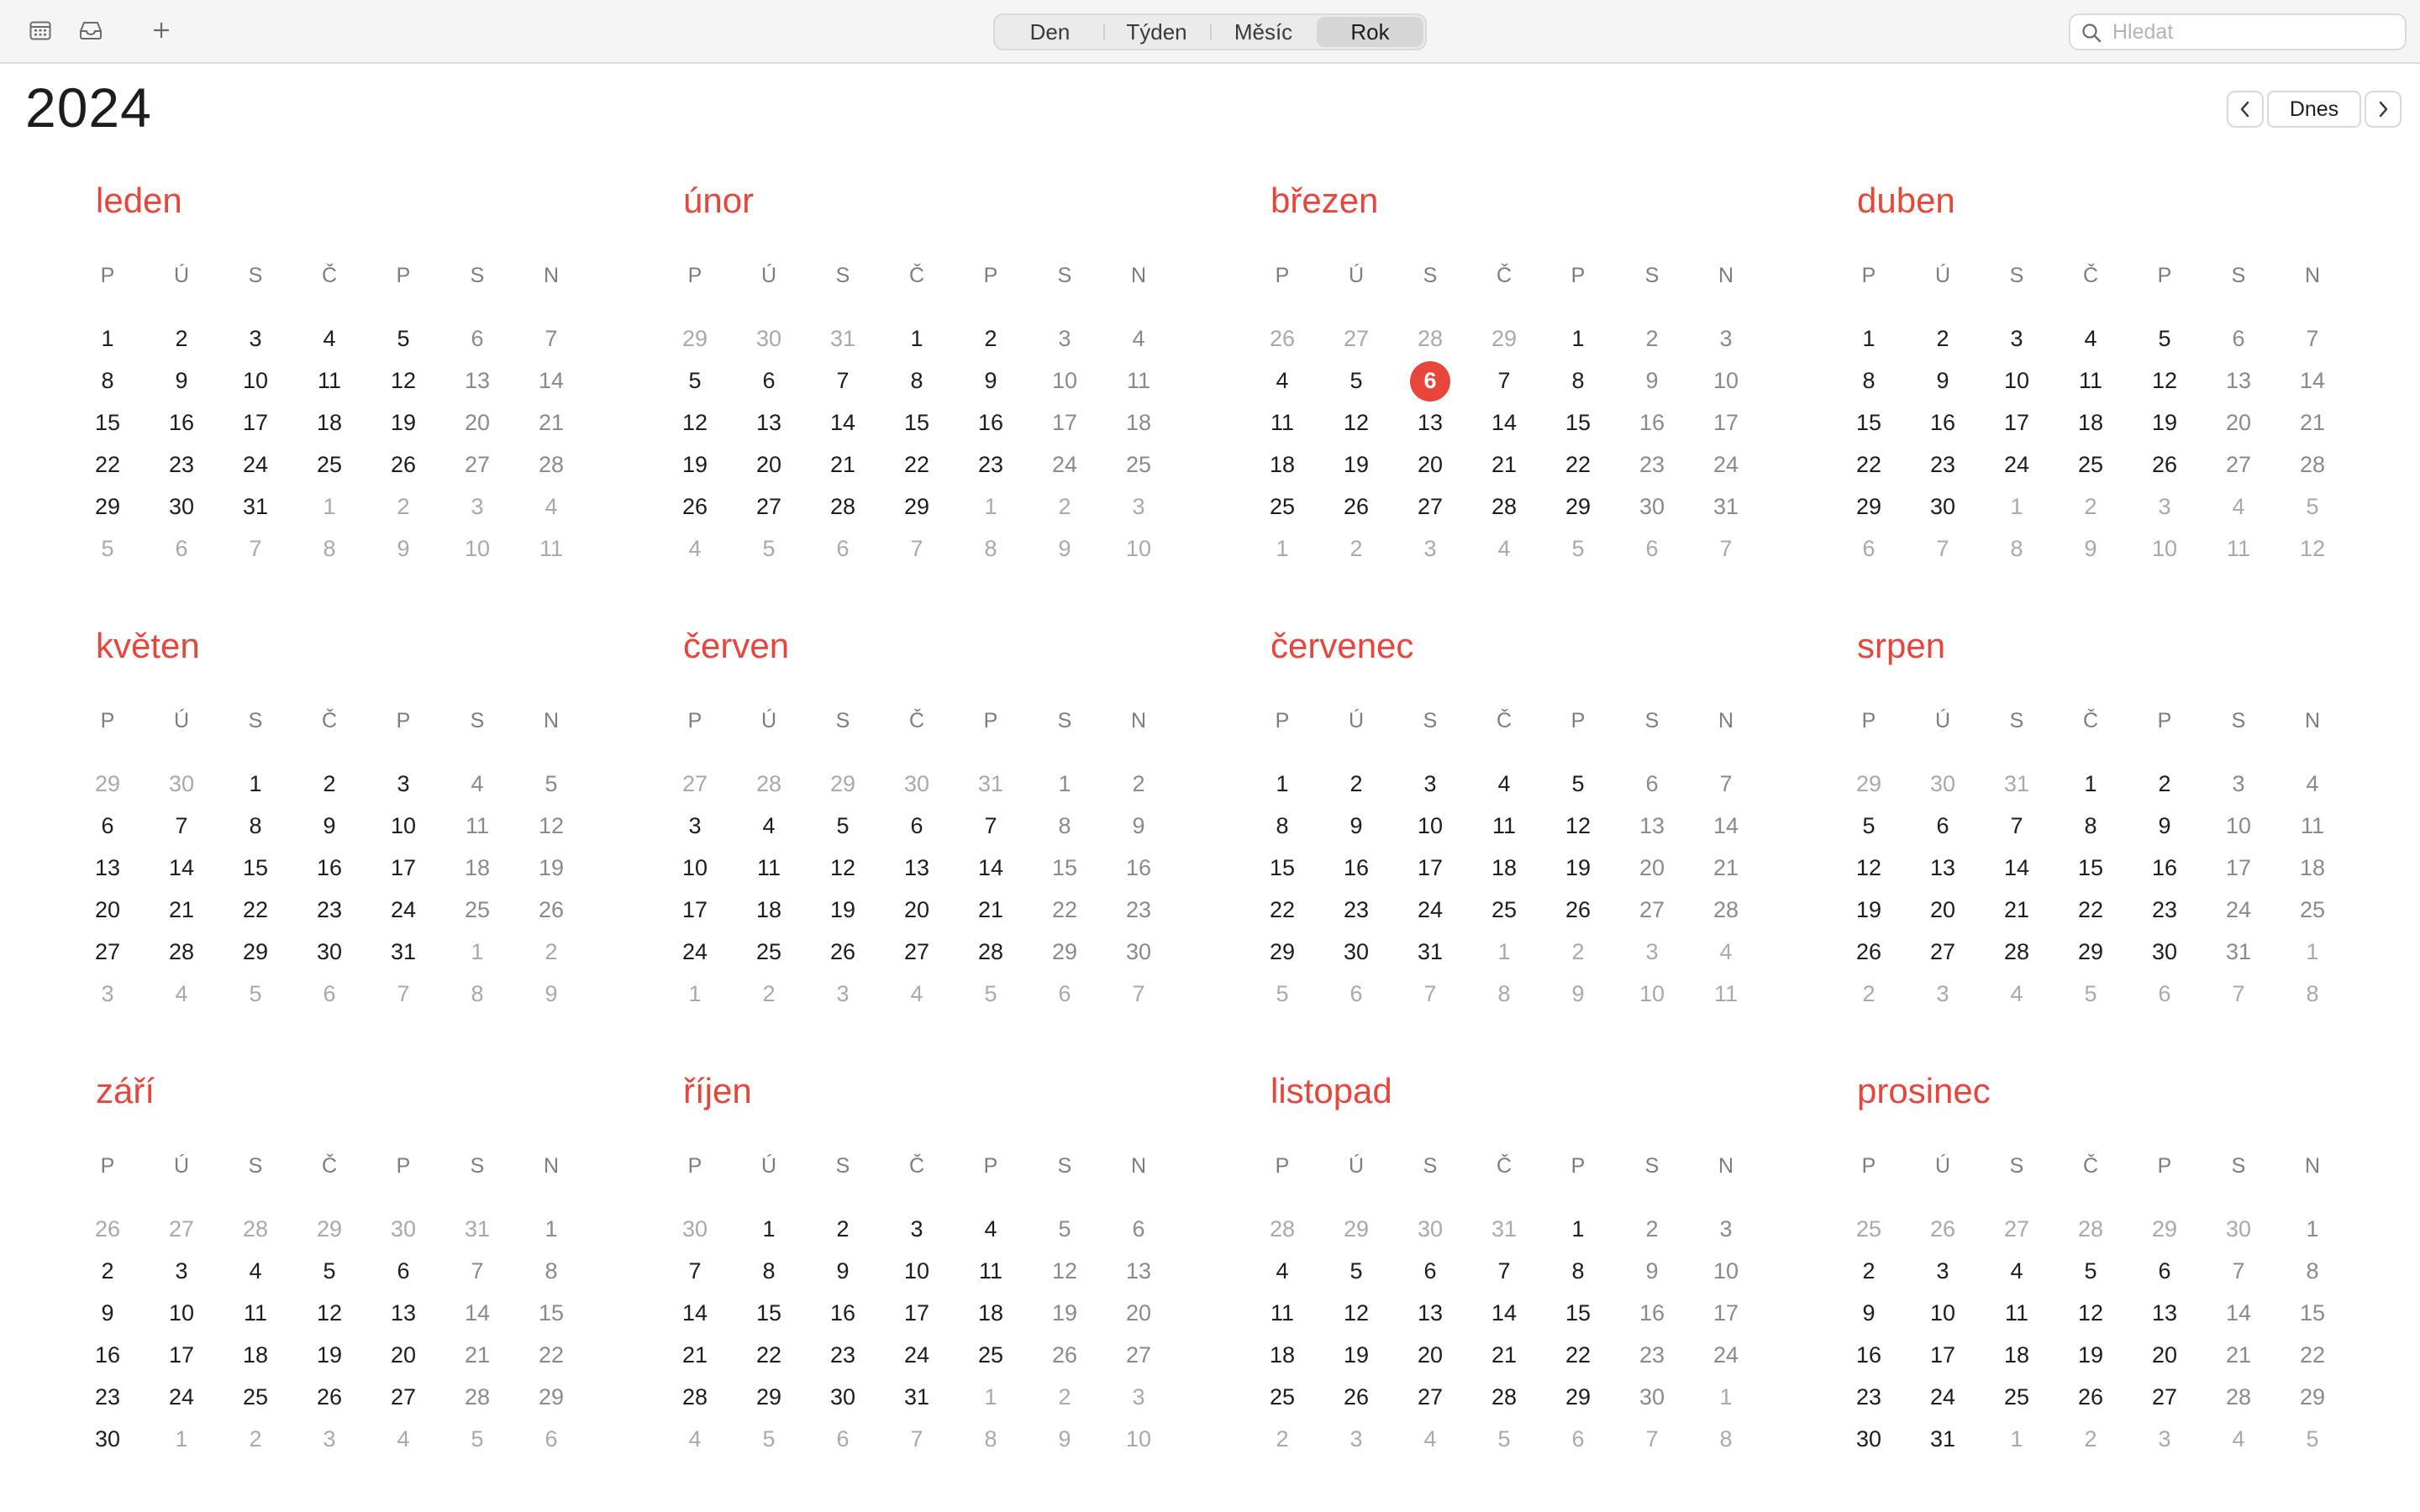 This screenshot has width=2420, height=1512. I want to click on day-cell: 4, so click(1282, 381).